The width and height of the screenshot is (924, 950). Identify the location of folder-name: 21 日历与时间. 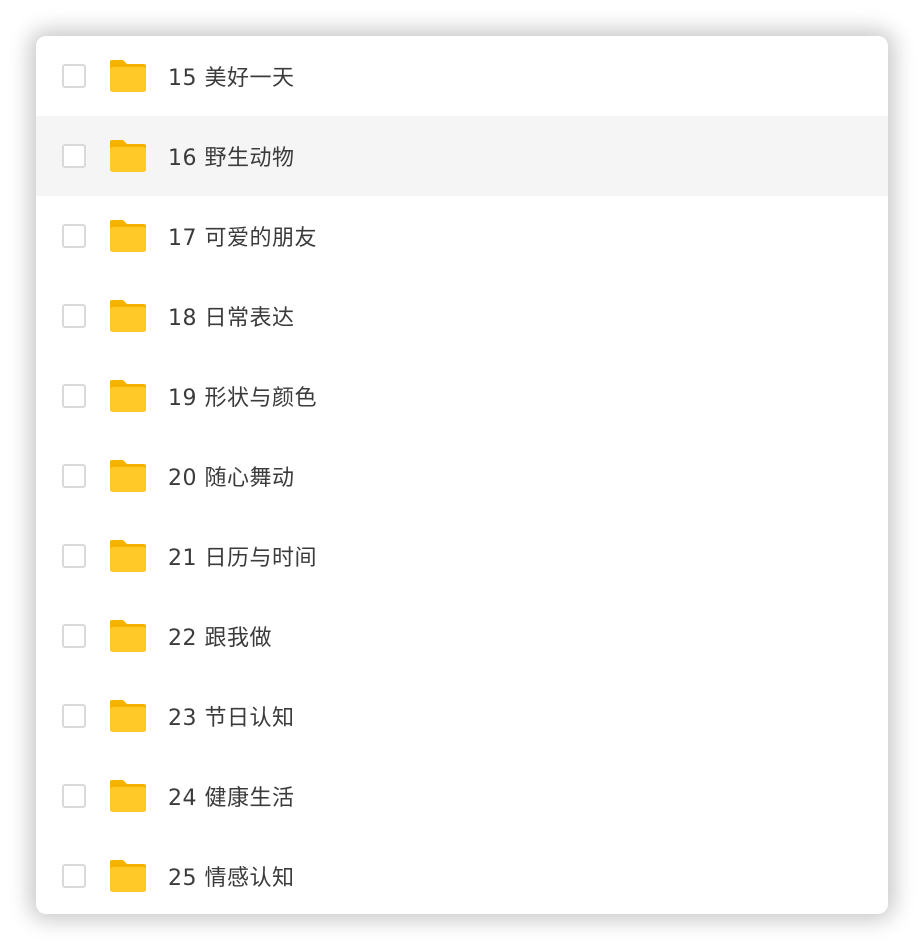
(242, 558).